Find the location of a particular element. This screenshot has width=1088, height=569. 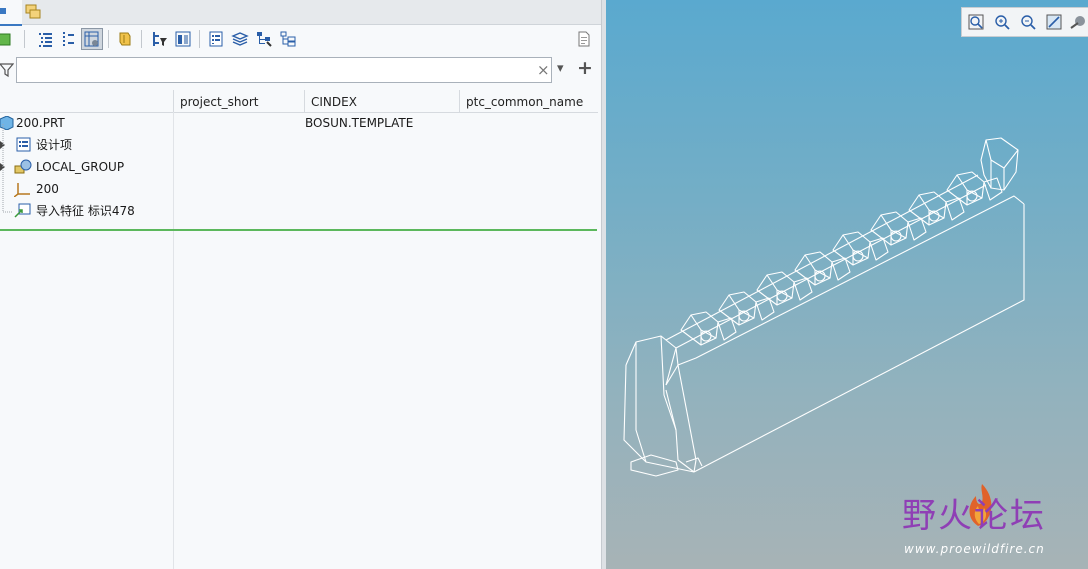

tree-item-label: LOCAL_GROUP is located at coordinates (80, 167).